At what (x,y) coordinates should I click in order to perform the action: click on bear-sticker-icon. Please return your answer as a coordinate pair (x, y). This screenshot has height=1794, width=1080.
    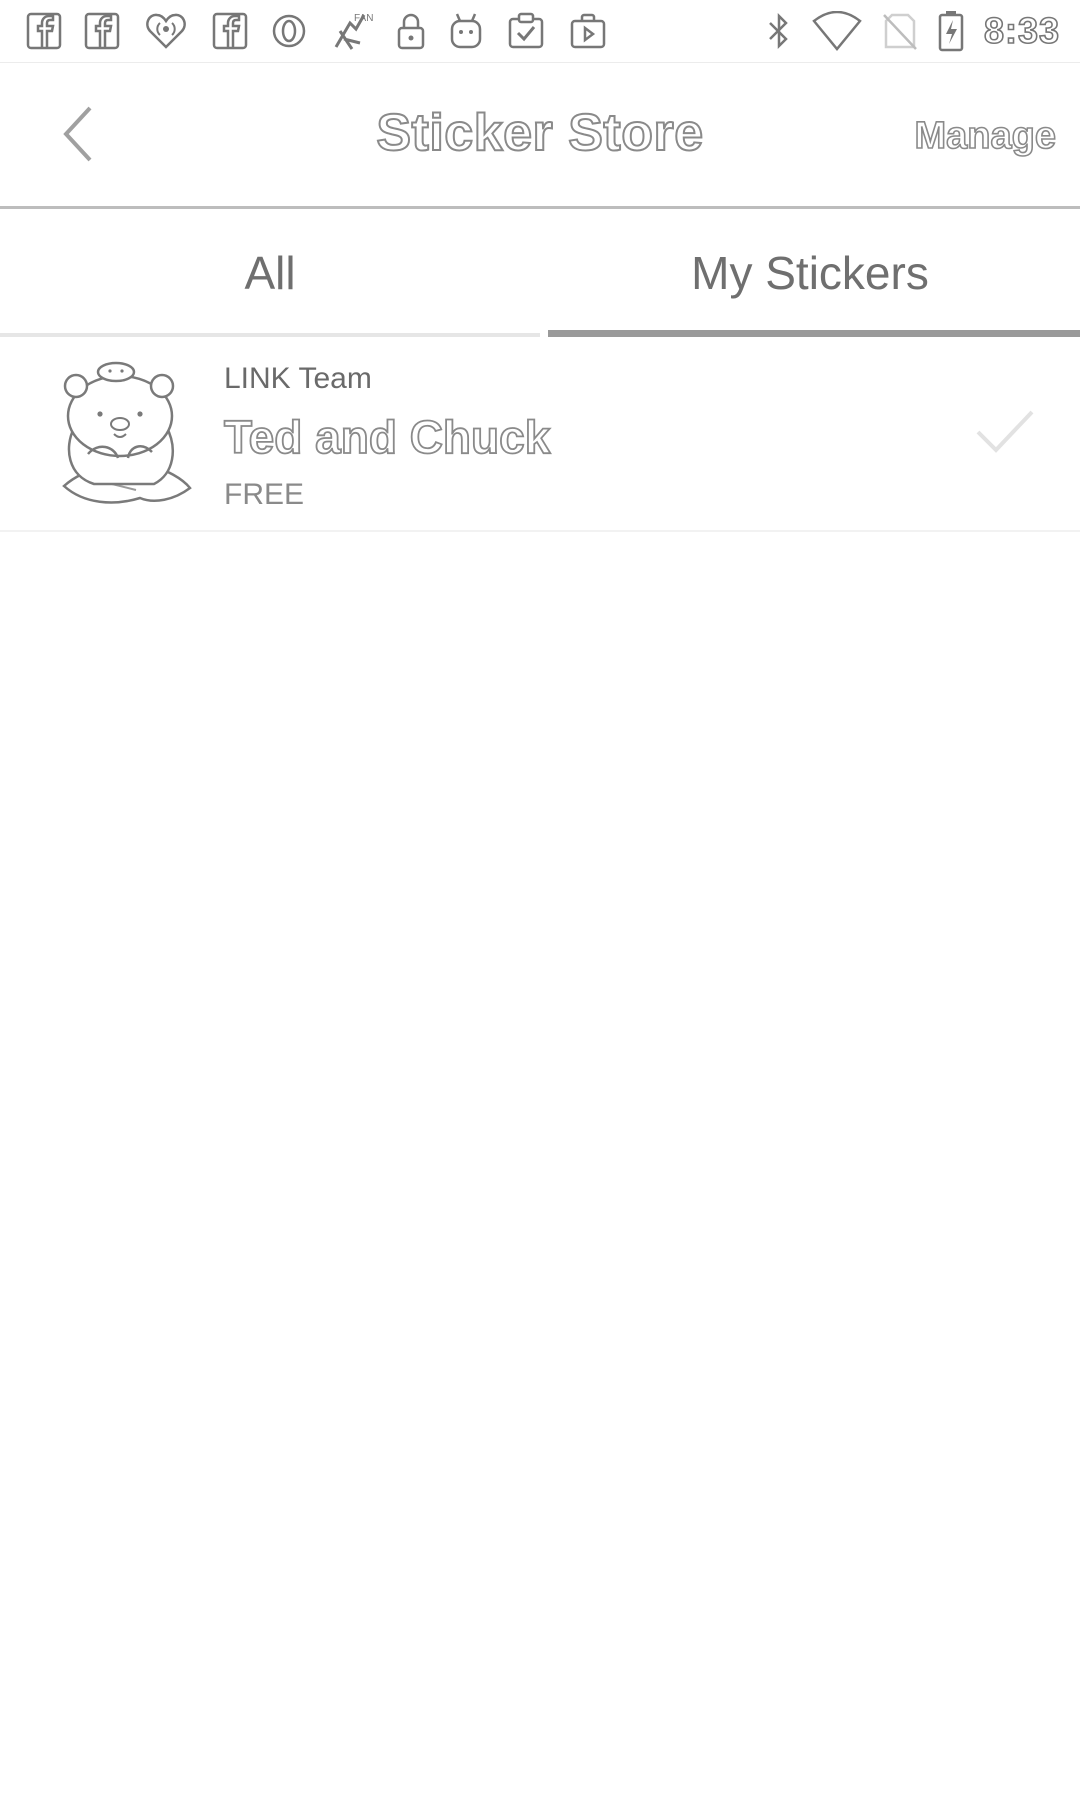
    Looking at the image, I should click on (119, 433).